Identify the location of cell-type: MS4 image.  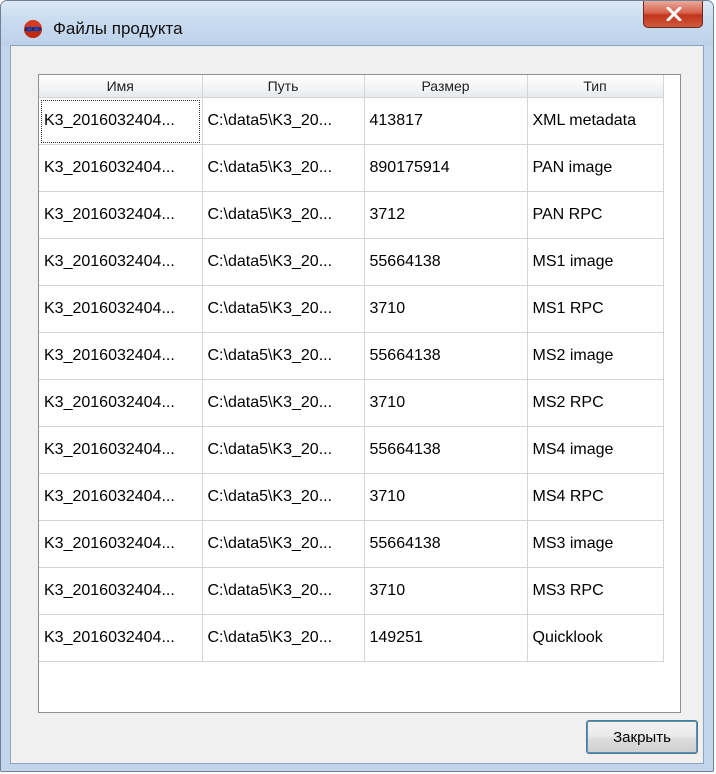
(595, 450).